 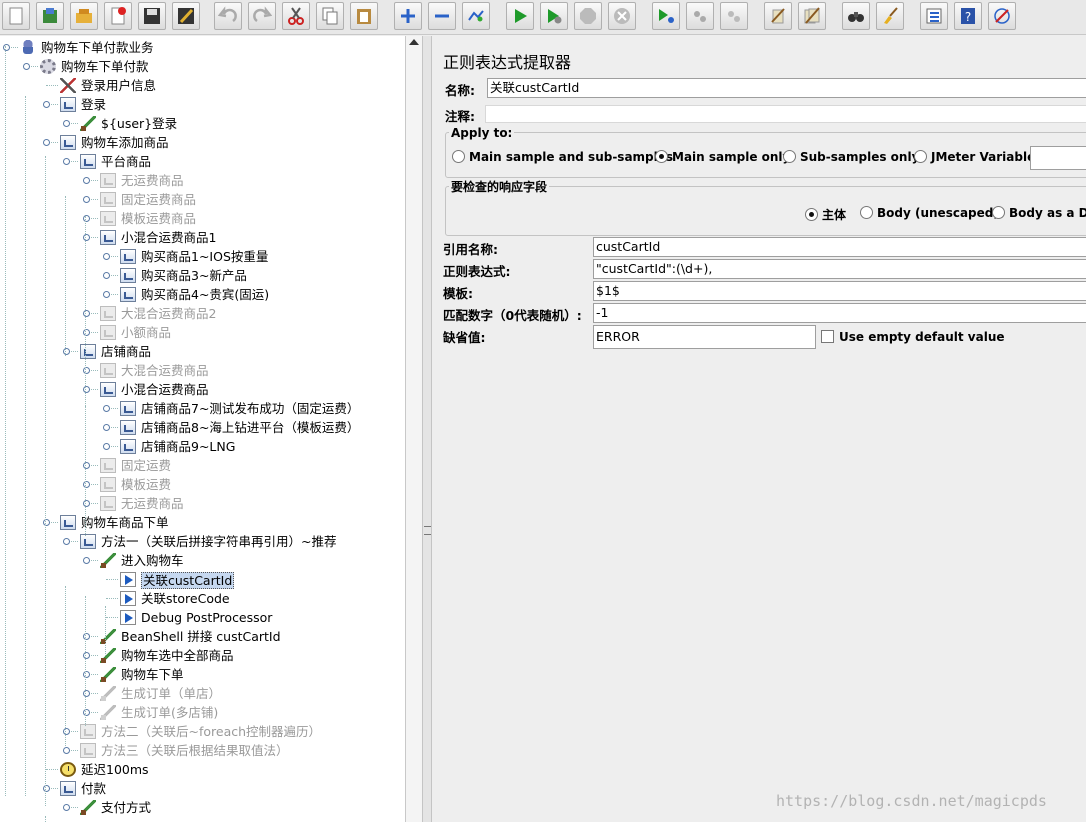 I want to click on template-field: $1$, so click(x=839, y=291).